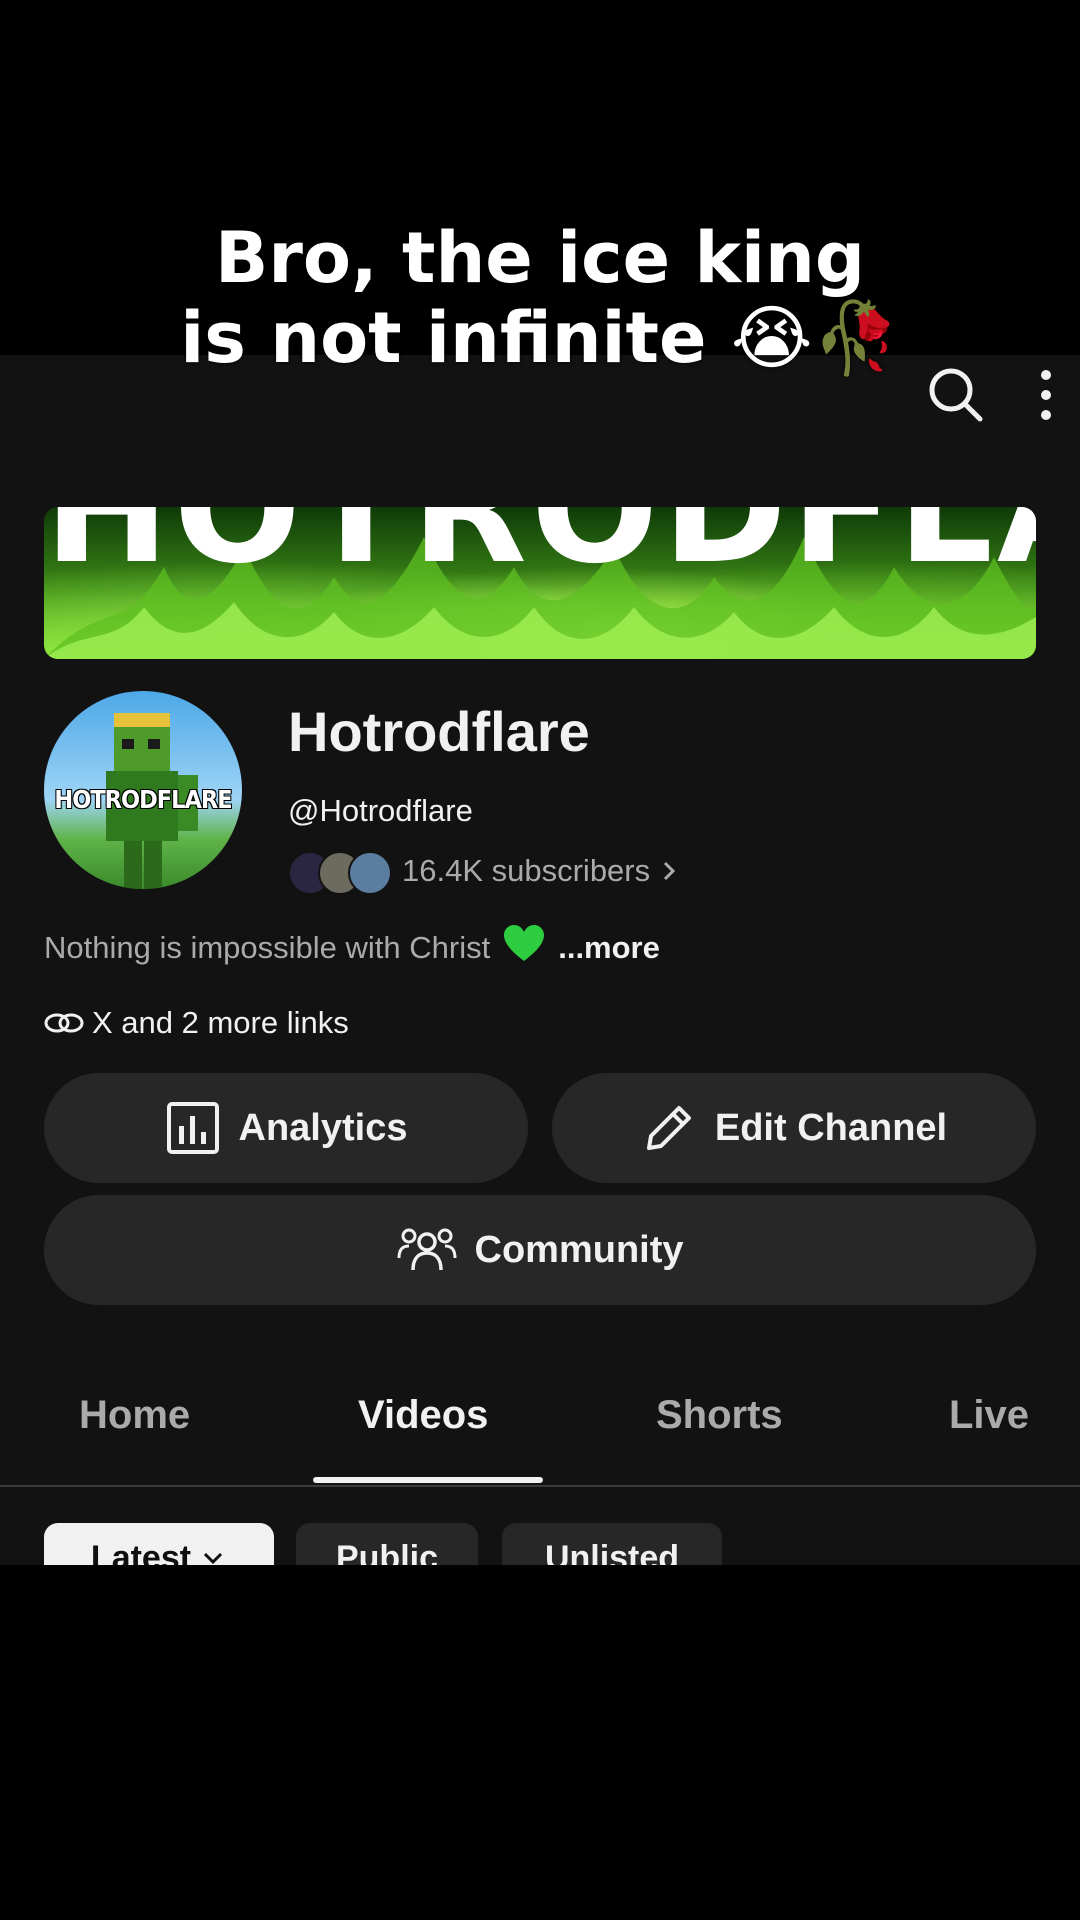 Image resolution: width=1080 pixels, height=1920 pixels. I want to click on subscriber-avatars, so click(343, 872).